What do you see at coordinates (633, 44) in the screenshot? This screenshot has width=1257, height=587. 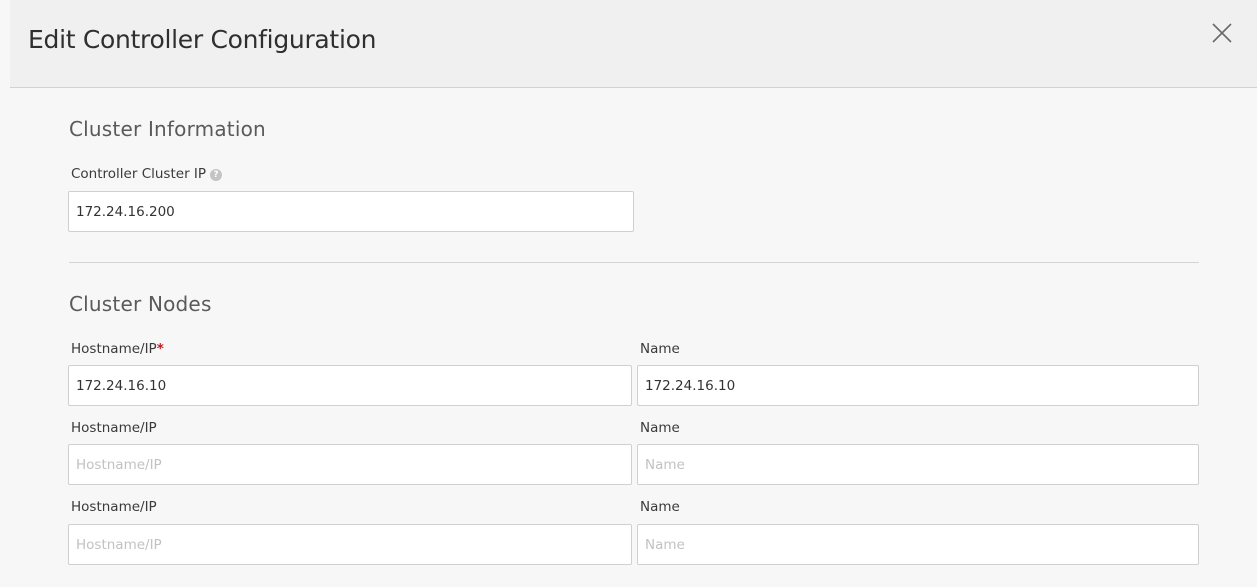 I see `modal-header: Edit Controller Configuration` at bounding box center [633, 44].